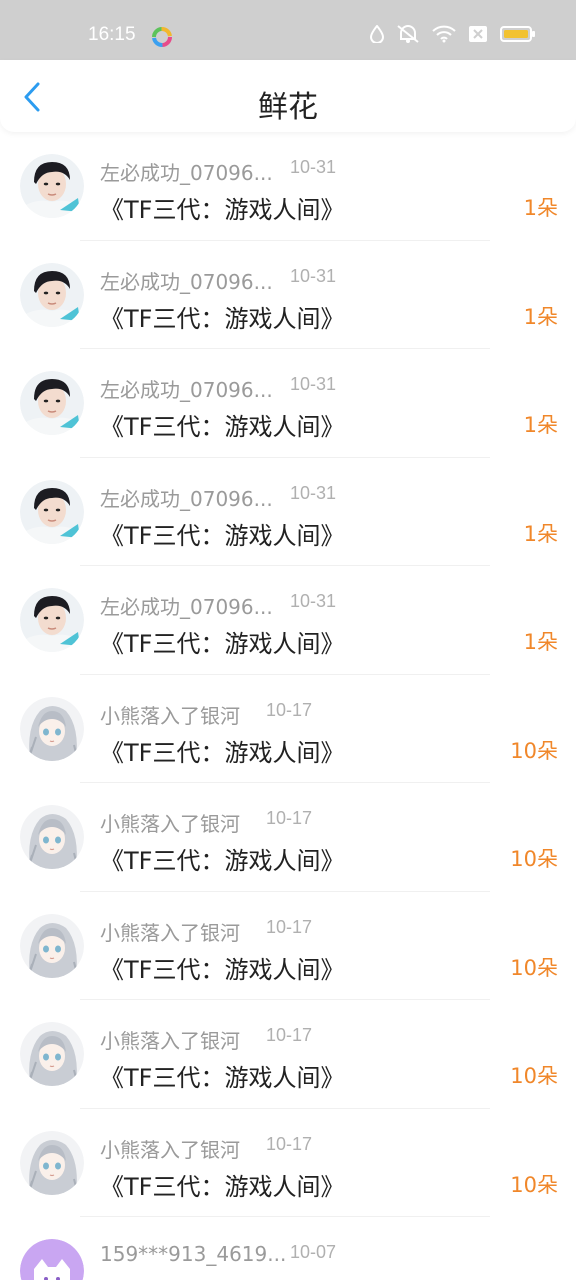  I want to click on sim-card-icon, so click(478, 34).